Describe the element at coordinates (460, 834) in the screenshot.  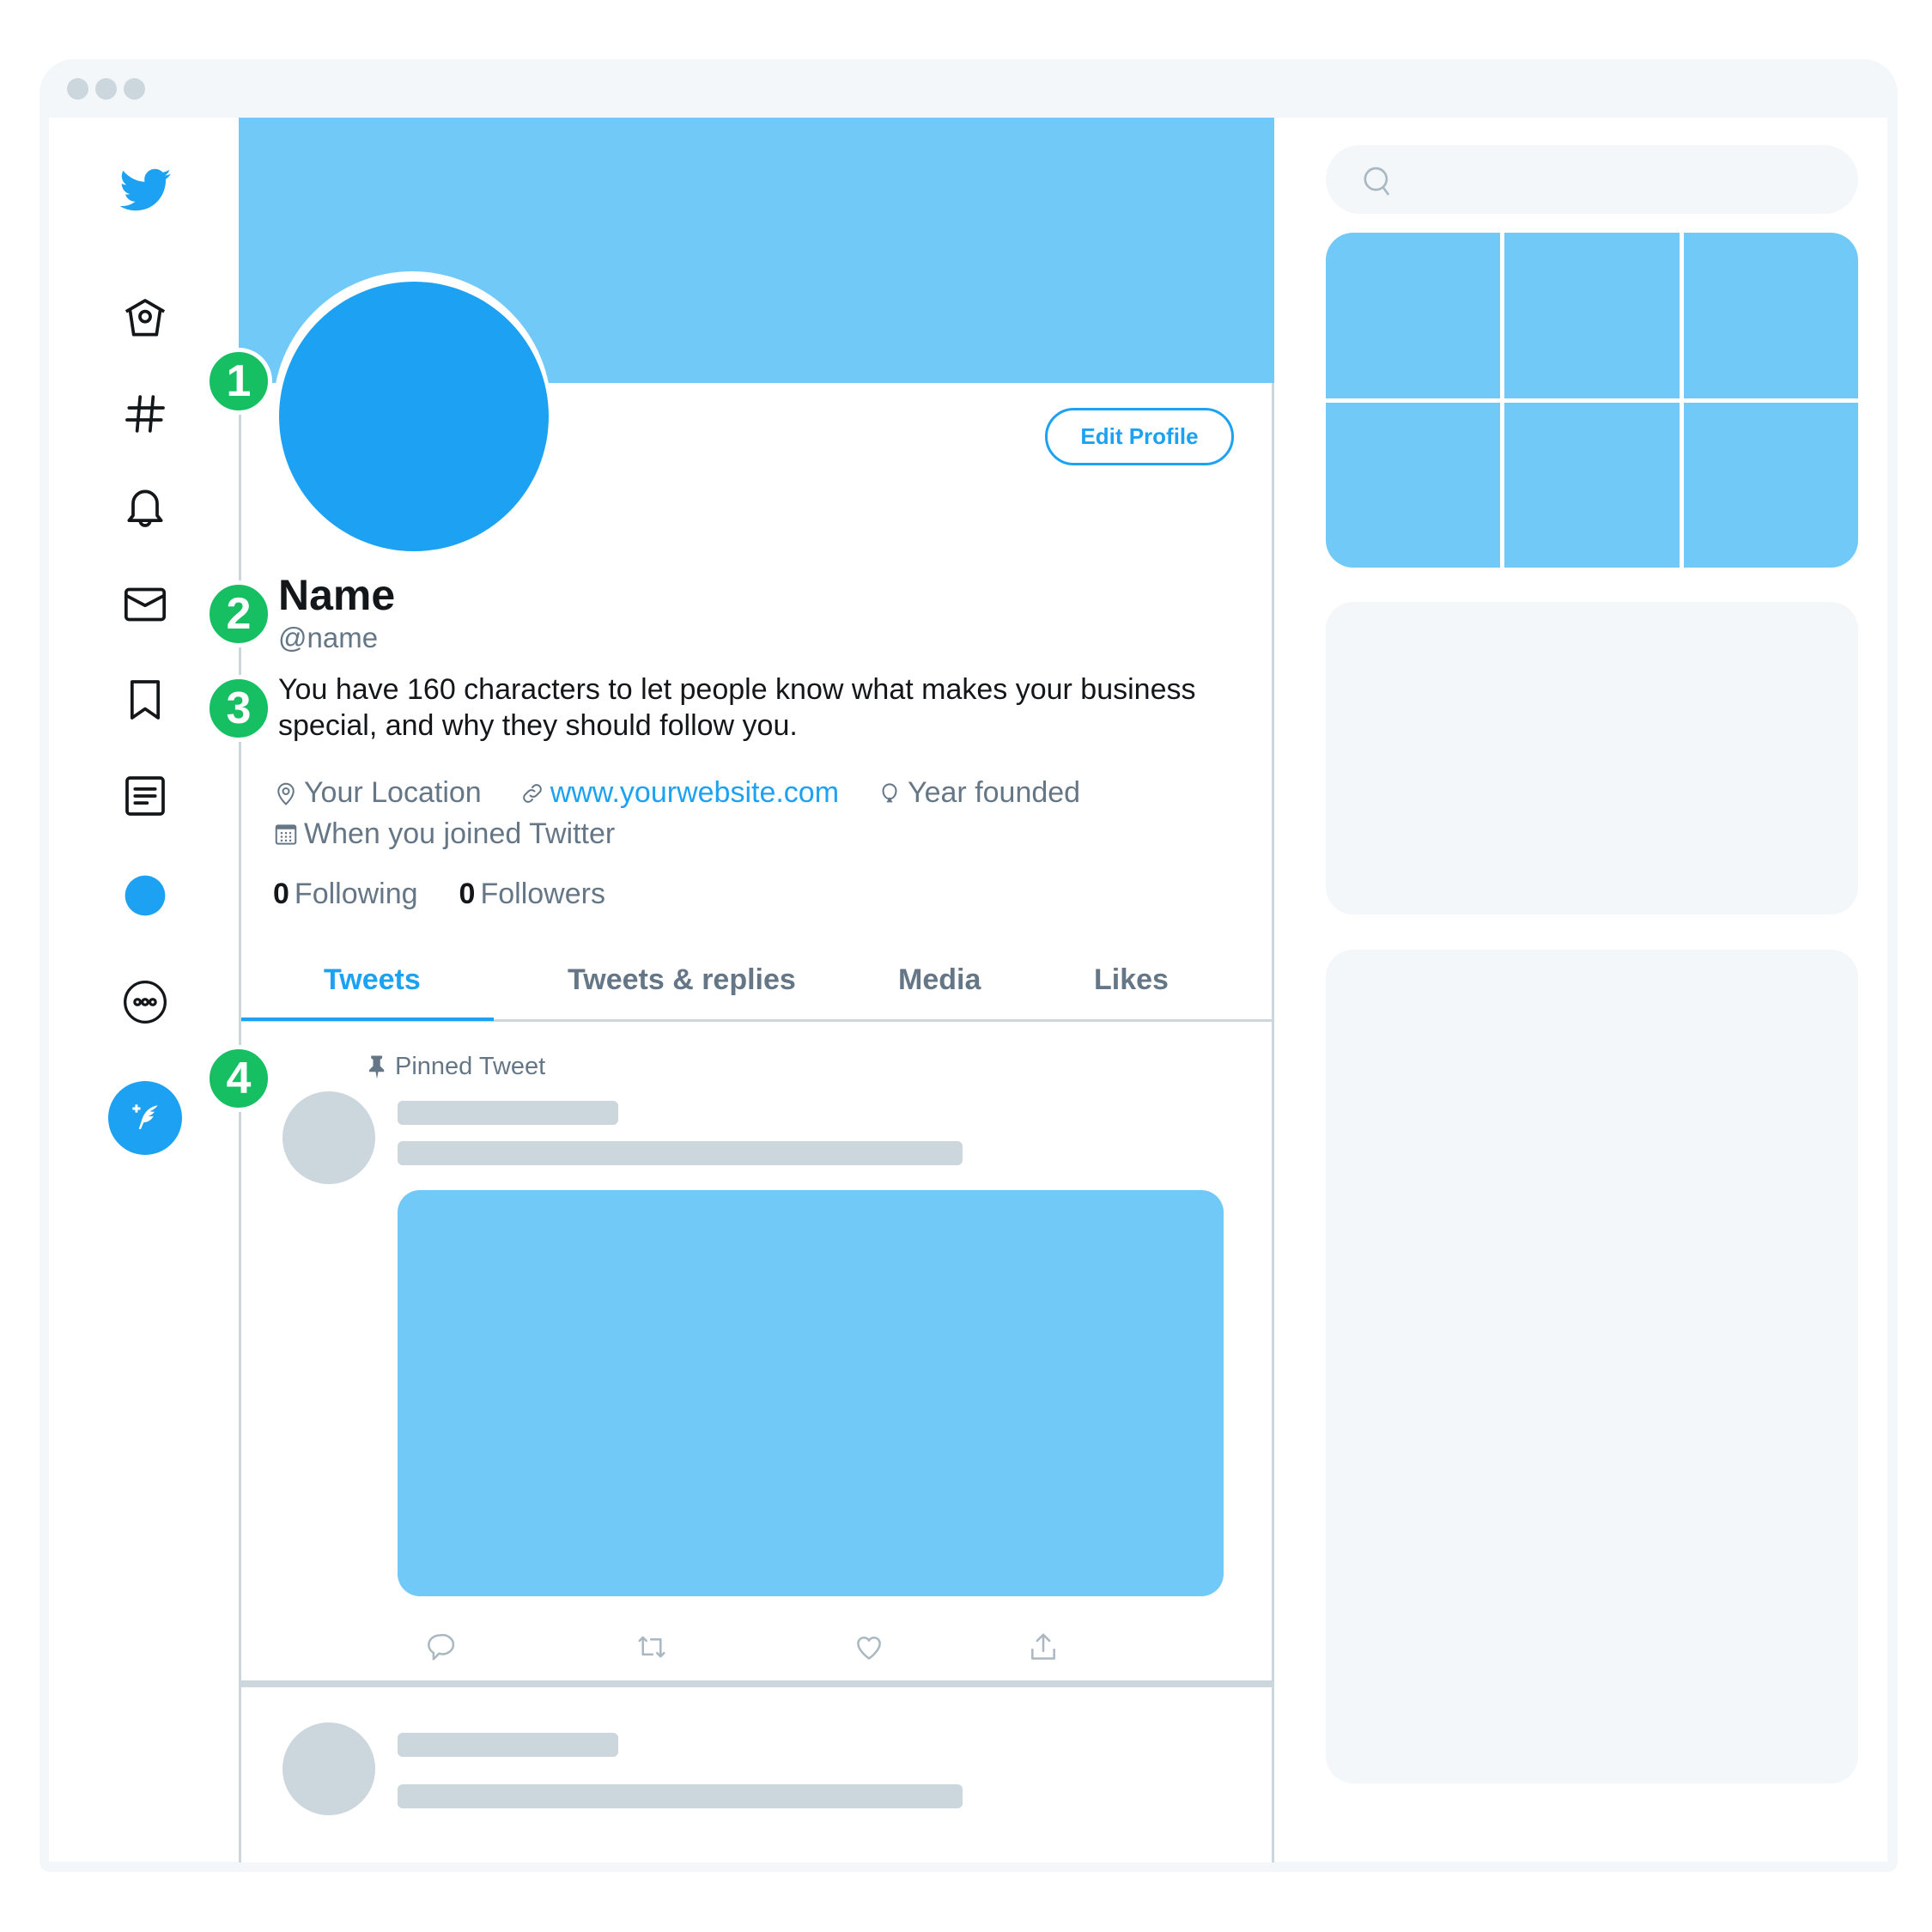
I see `joined-text: When you joined Twitter` at that location.